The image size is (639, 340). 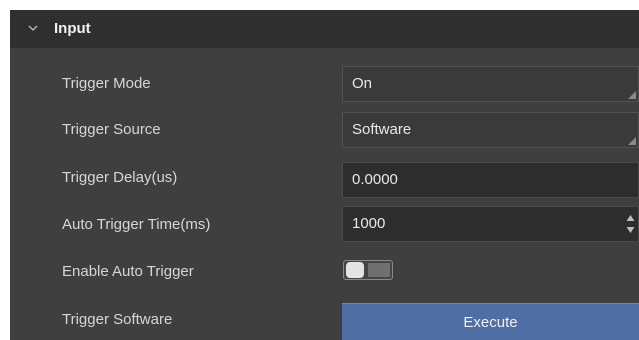 What do you see at coordinates (490, 224) in the screenshot?
I see `auto-trigger-time-spinbox: 1000` at bounding box center [490, 224].